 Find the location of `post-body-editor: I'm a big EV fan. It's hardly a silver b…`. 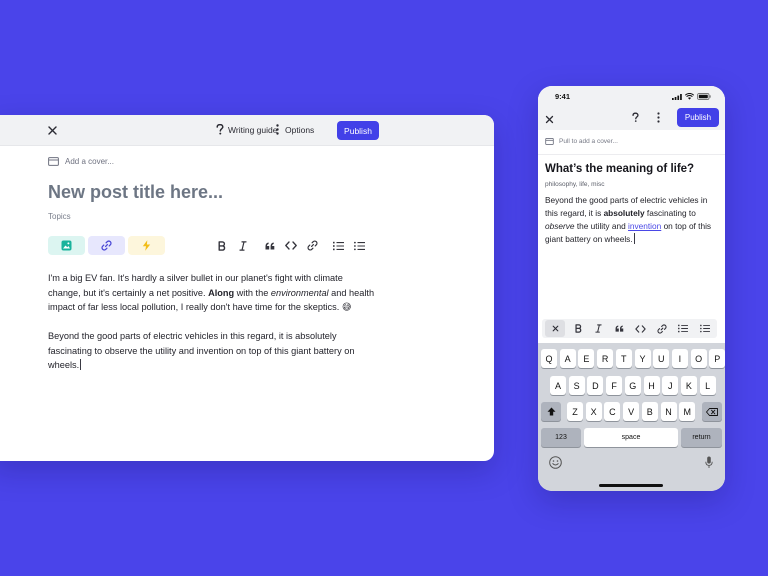

post-body-editor: I'm a big EV fan. It's hardly a silver b… is located at coordinates (213, 329).